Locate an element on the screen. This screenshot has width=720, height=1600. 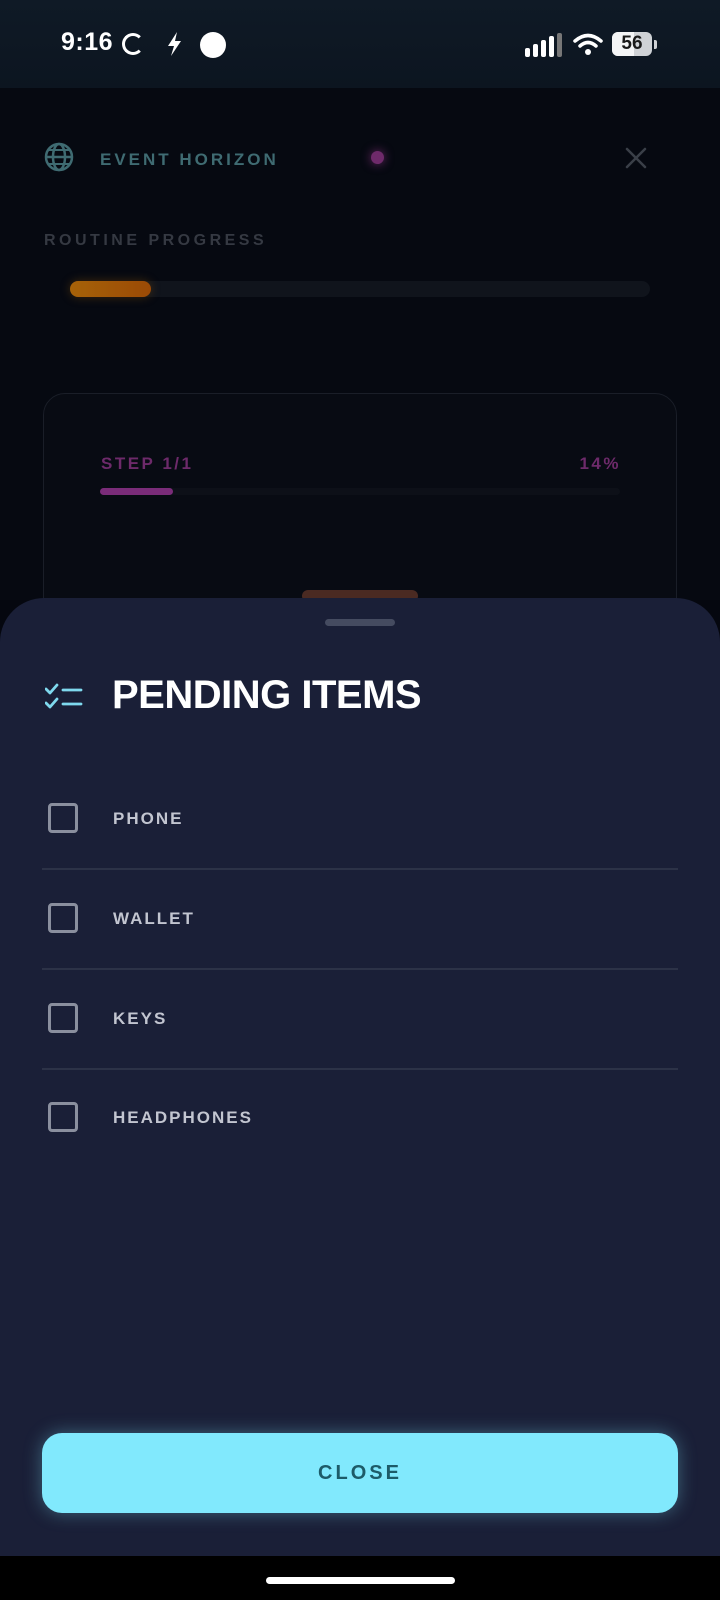
list-item-headphones: HEADPHONES is located at coordinates (360, 1151).